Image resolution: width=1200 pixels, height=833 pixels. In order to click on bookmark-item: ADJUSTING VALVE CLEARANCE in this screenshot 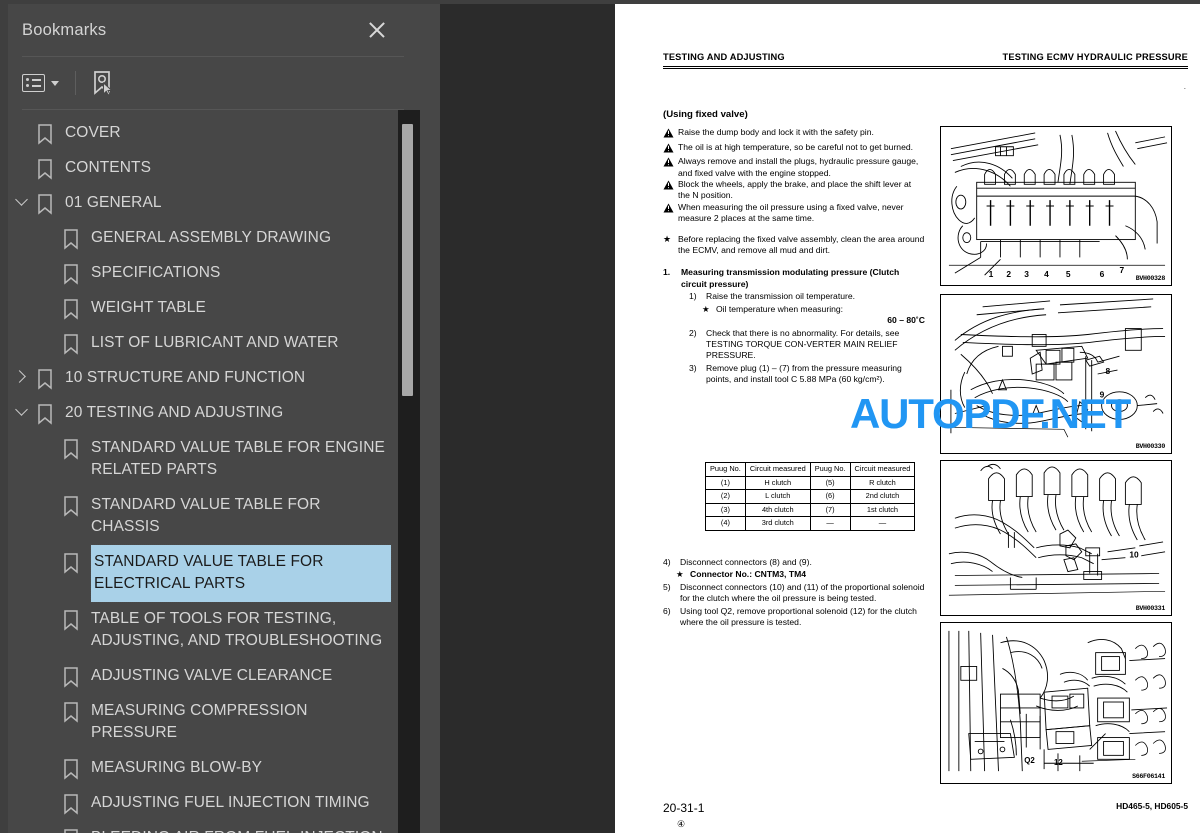, I will do `click(203, 676)`.